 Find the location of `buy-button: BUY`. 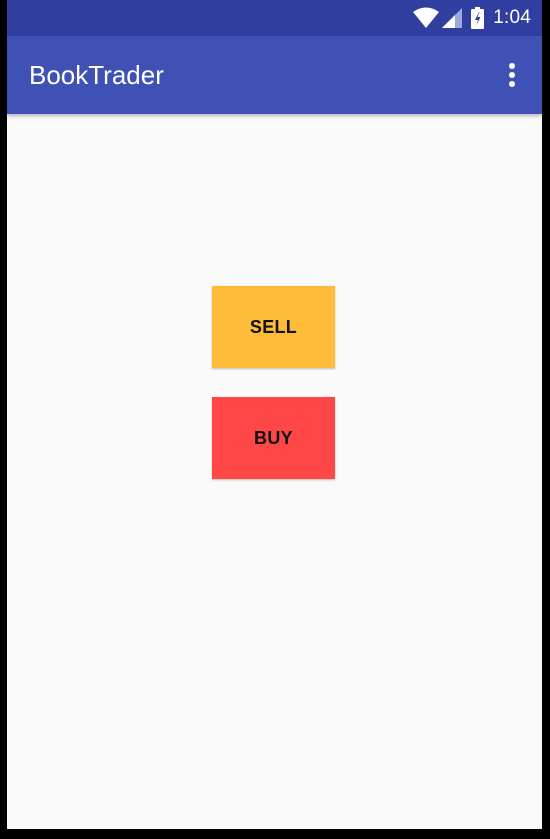

buy-button: BUY is located at coordinates (273, 438).